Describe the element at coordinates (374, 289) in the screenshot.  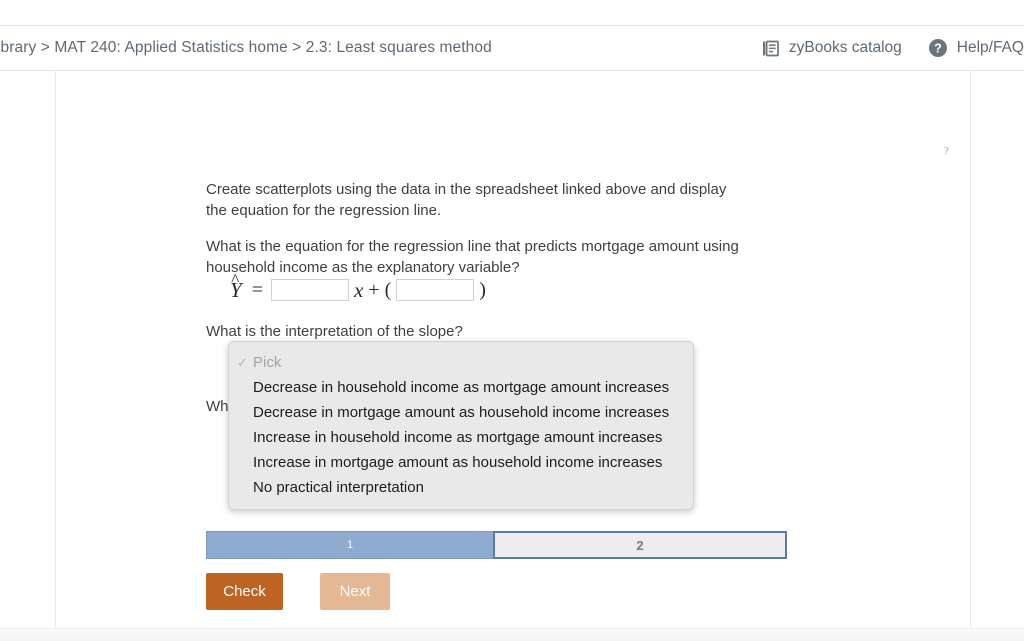
I see `plus-sign: +` at that location.